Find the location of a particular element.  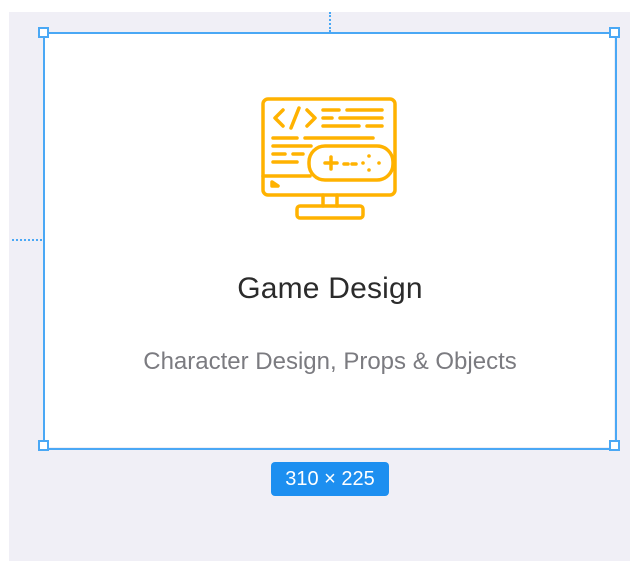

resize-handle-top-left is located at coordinates (43, 32).